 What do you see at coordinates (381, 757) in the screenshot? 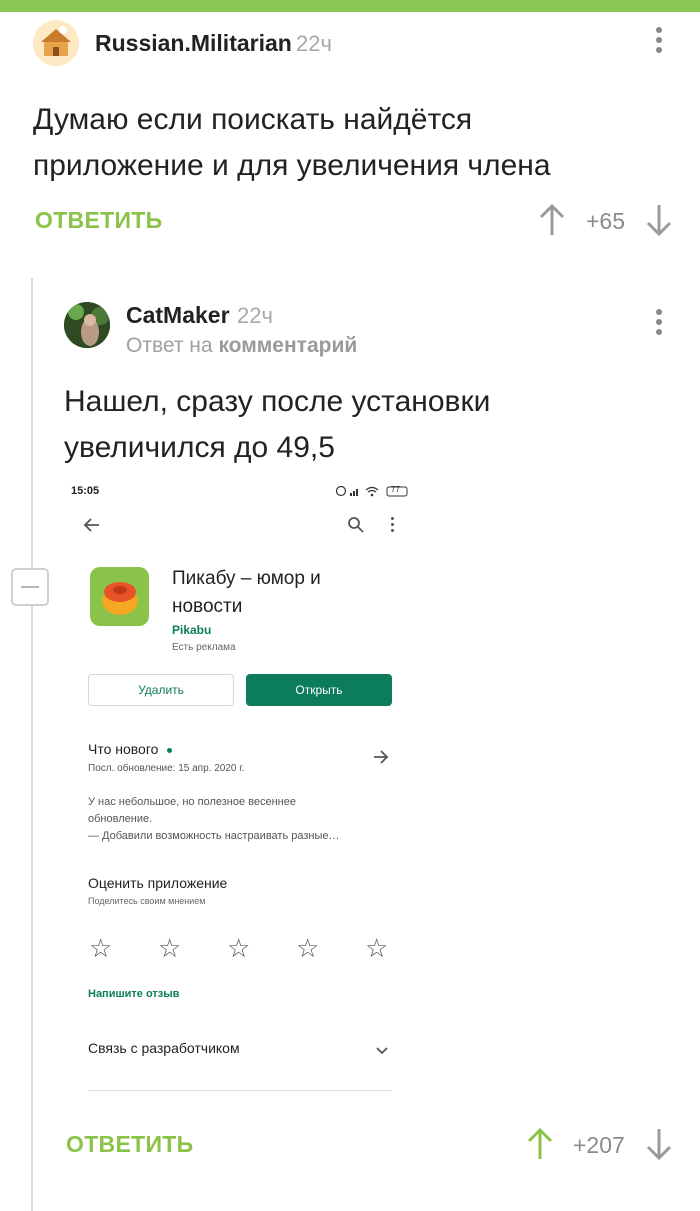
I see `whats-new-arrow-icon` at bounding box center [381, 757].